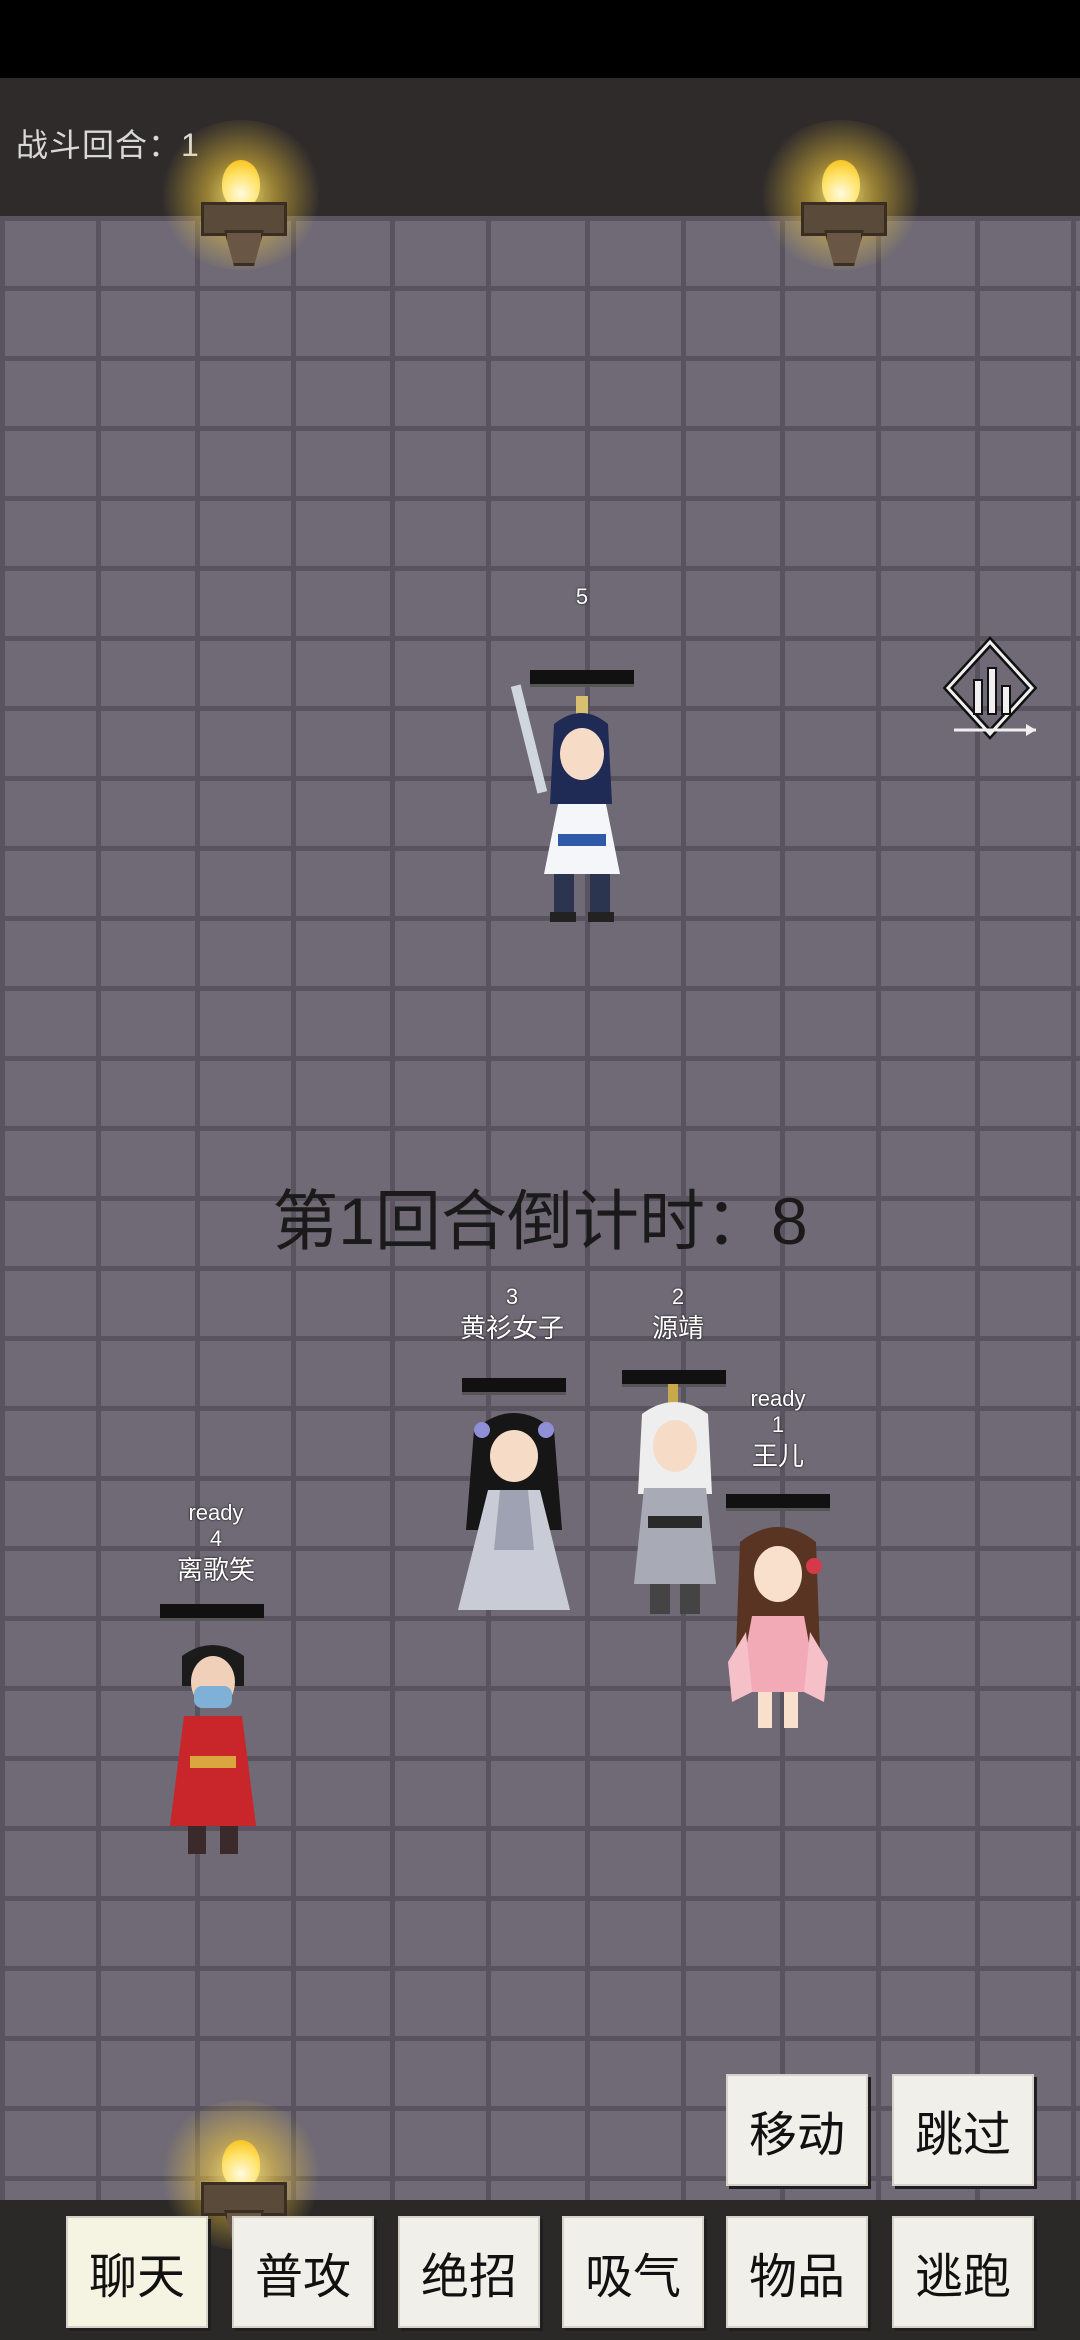 The height and width of the screenshot is (2340, 1080). Describe the element at coordinates (678, 1296) in the screenshot. I see `turn-order: 2` at that location.